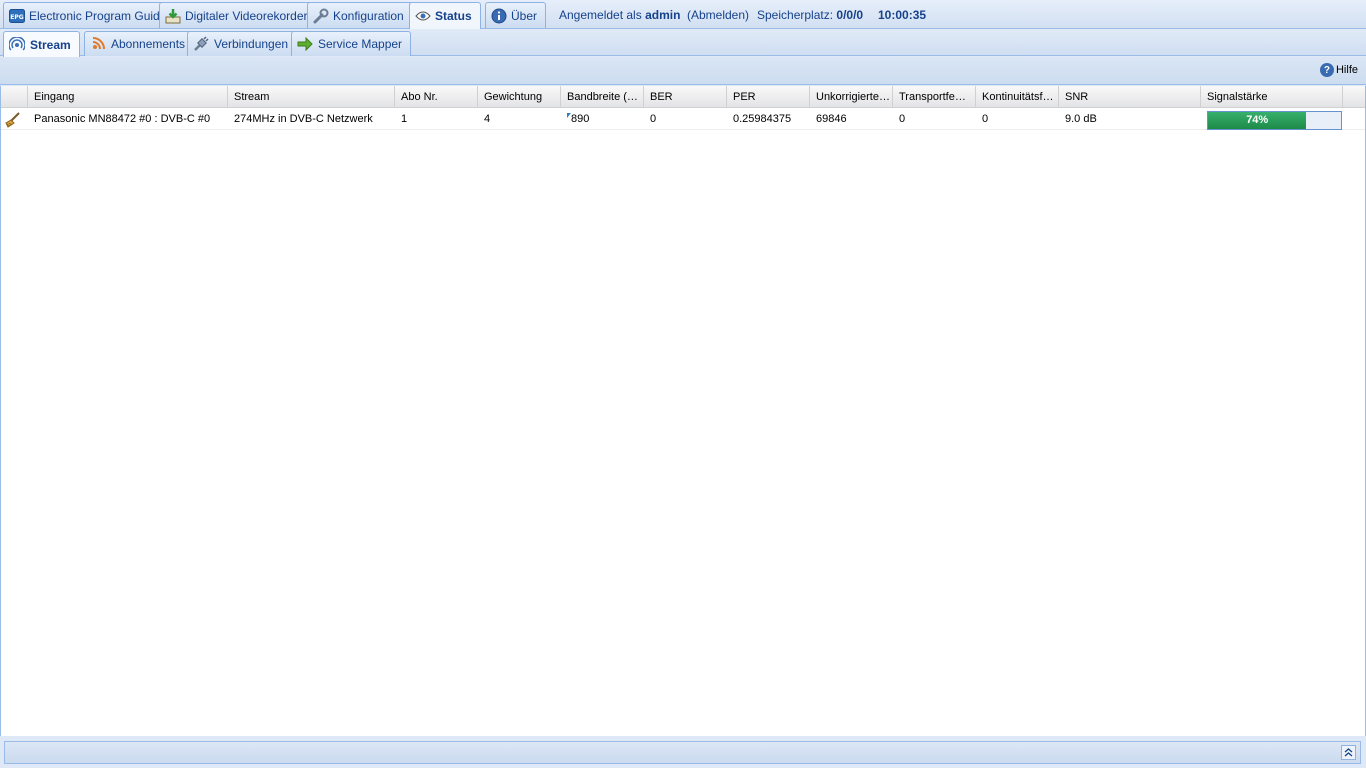  I want to click on arrow-right-icon, so click(305, 44).